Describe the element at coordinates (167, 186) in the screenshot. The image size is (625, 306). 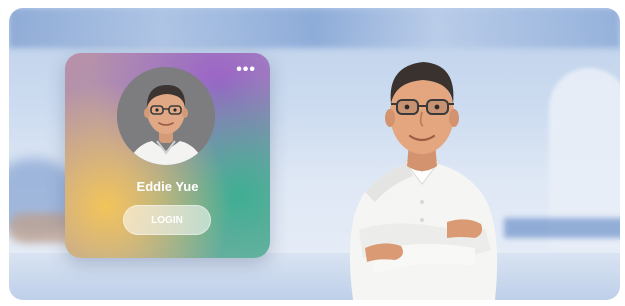
I see `username: Eddie Yue` at that location.